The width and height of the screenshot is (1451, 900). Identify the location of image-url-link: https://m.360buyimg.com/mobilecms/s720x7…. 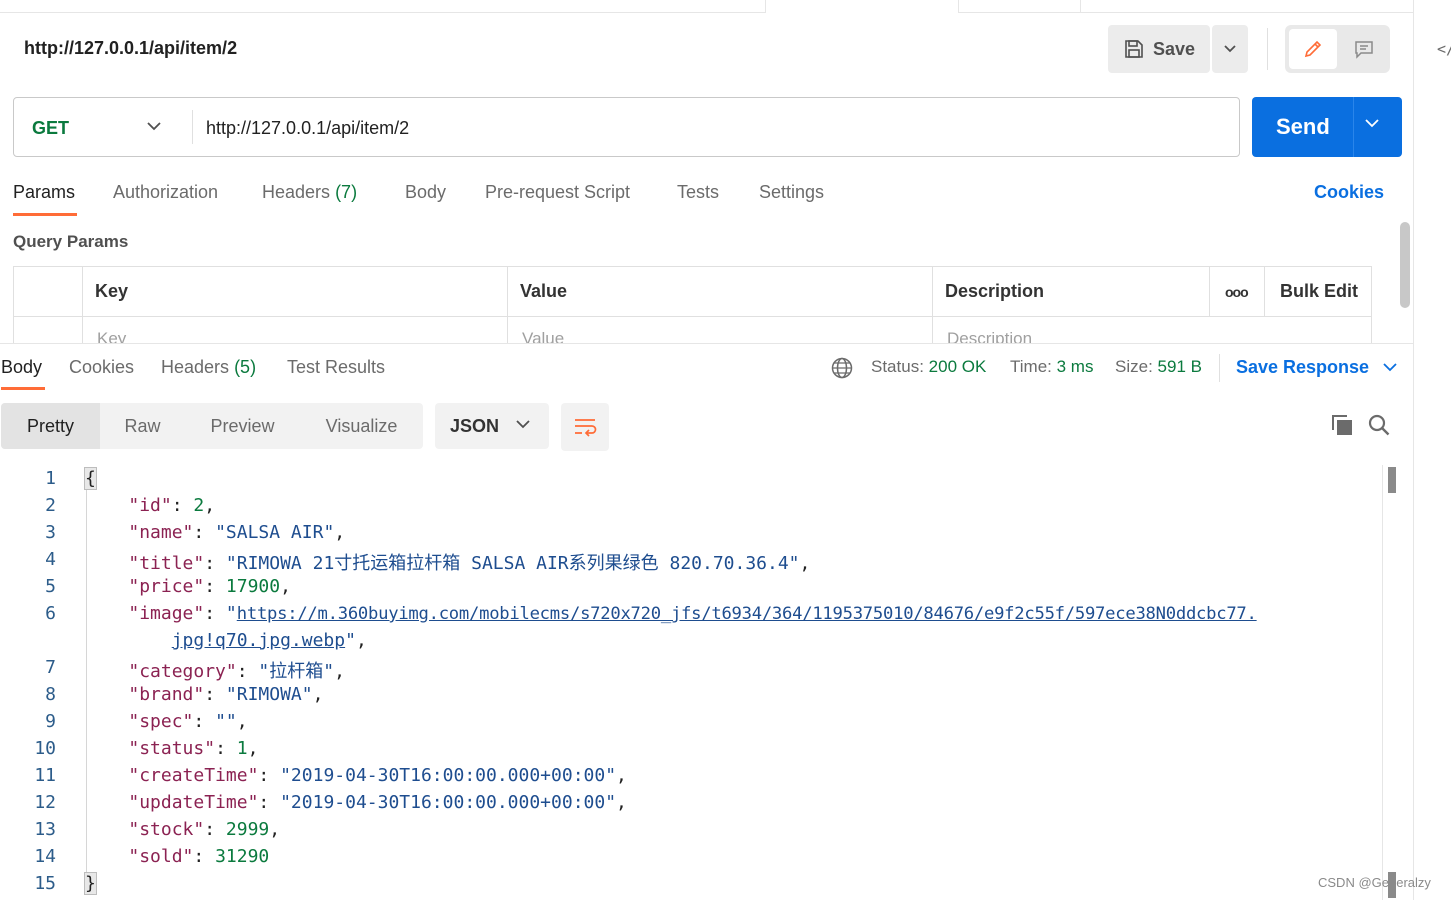
(747, 614).